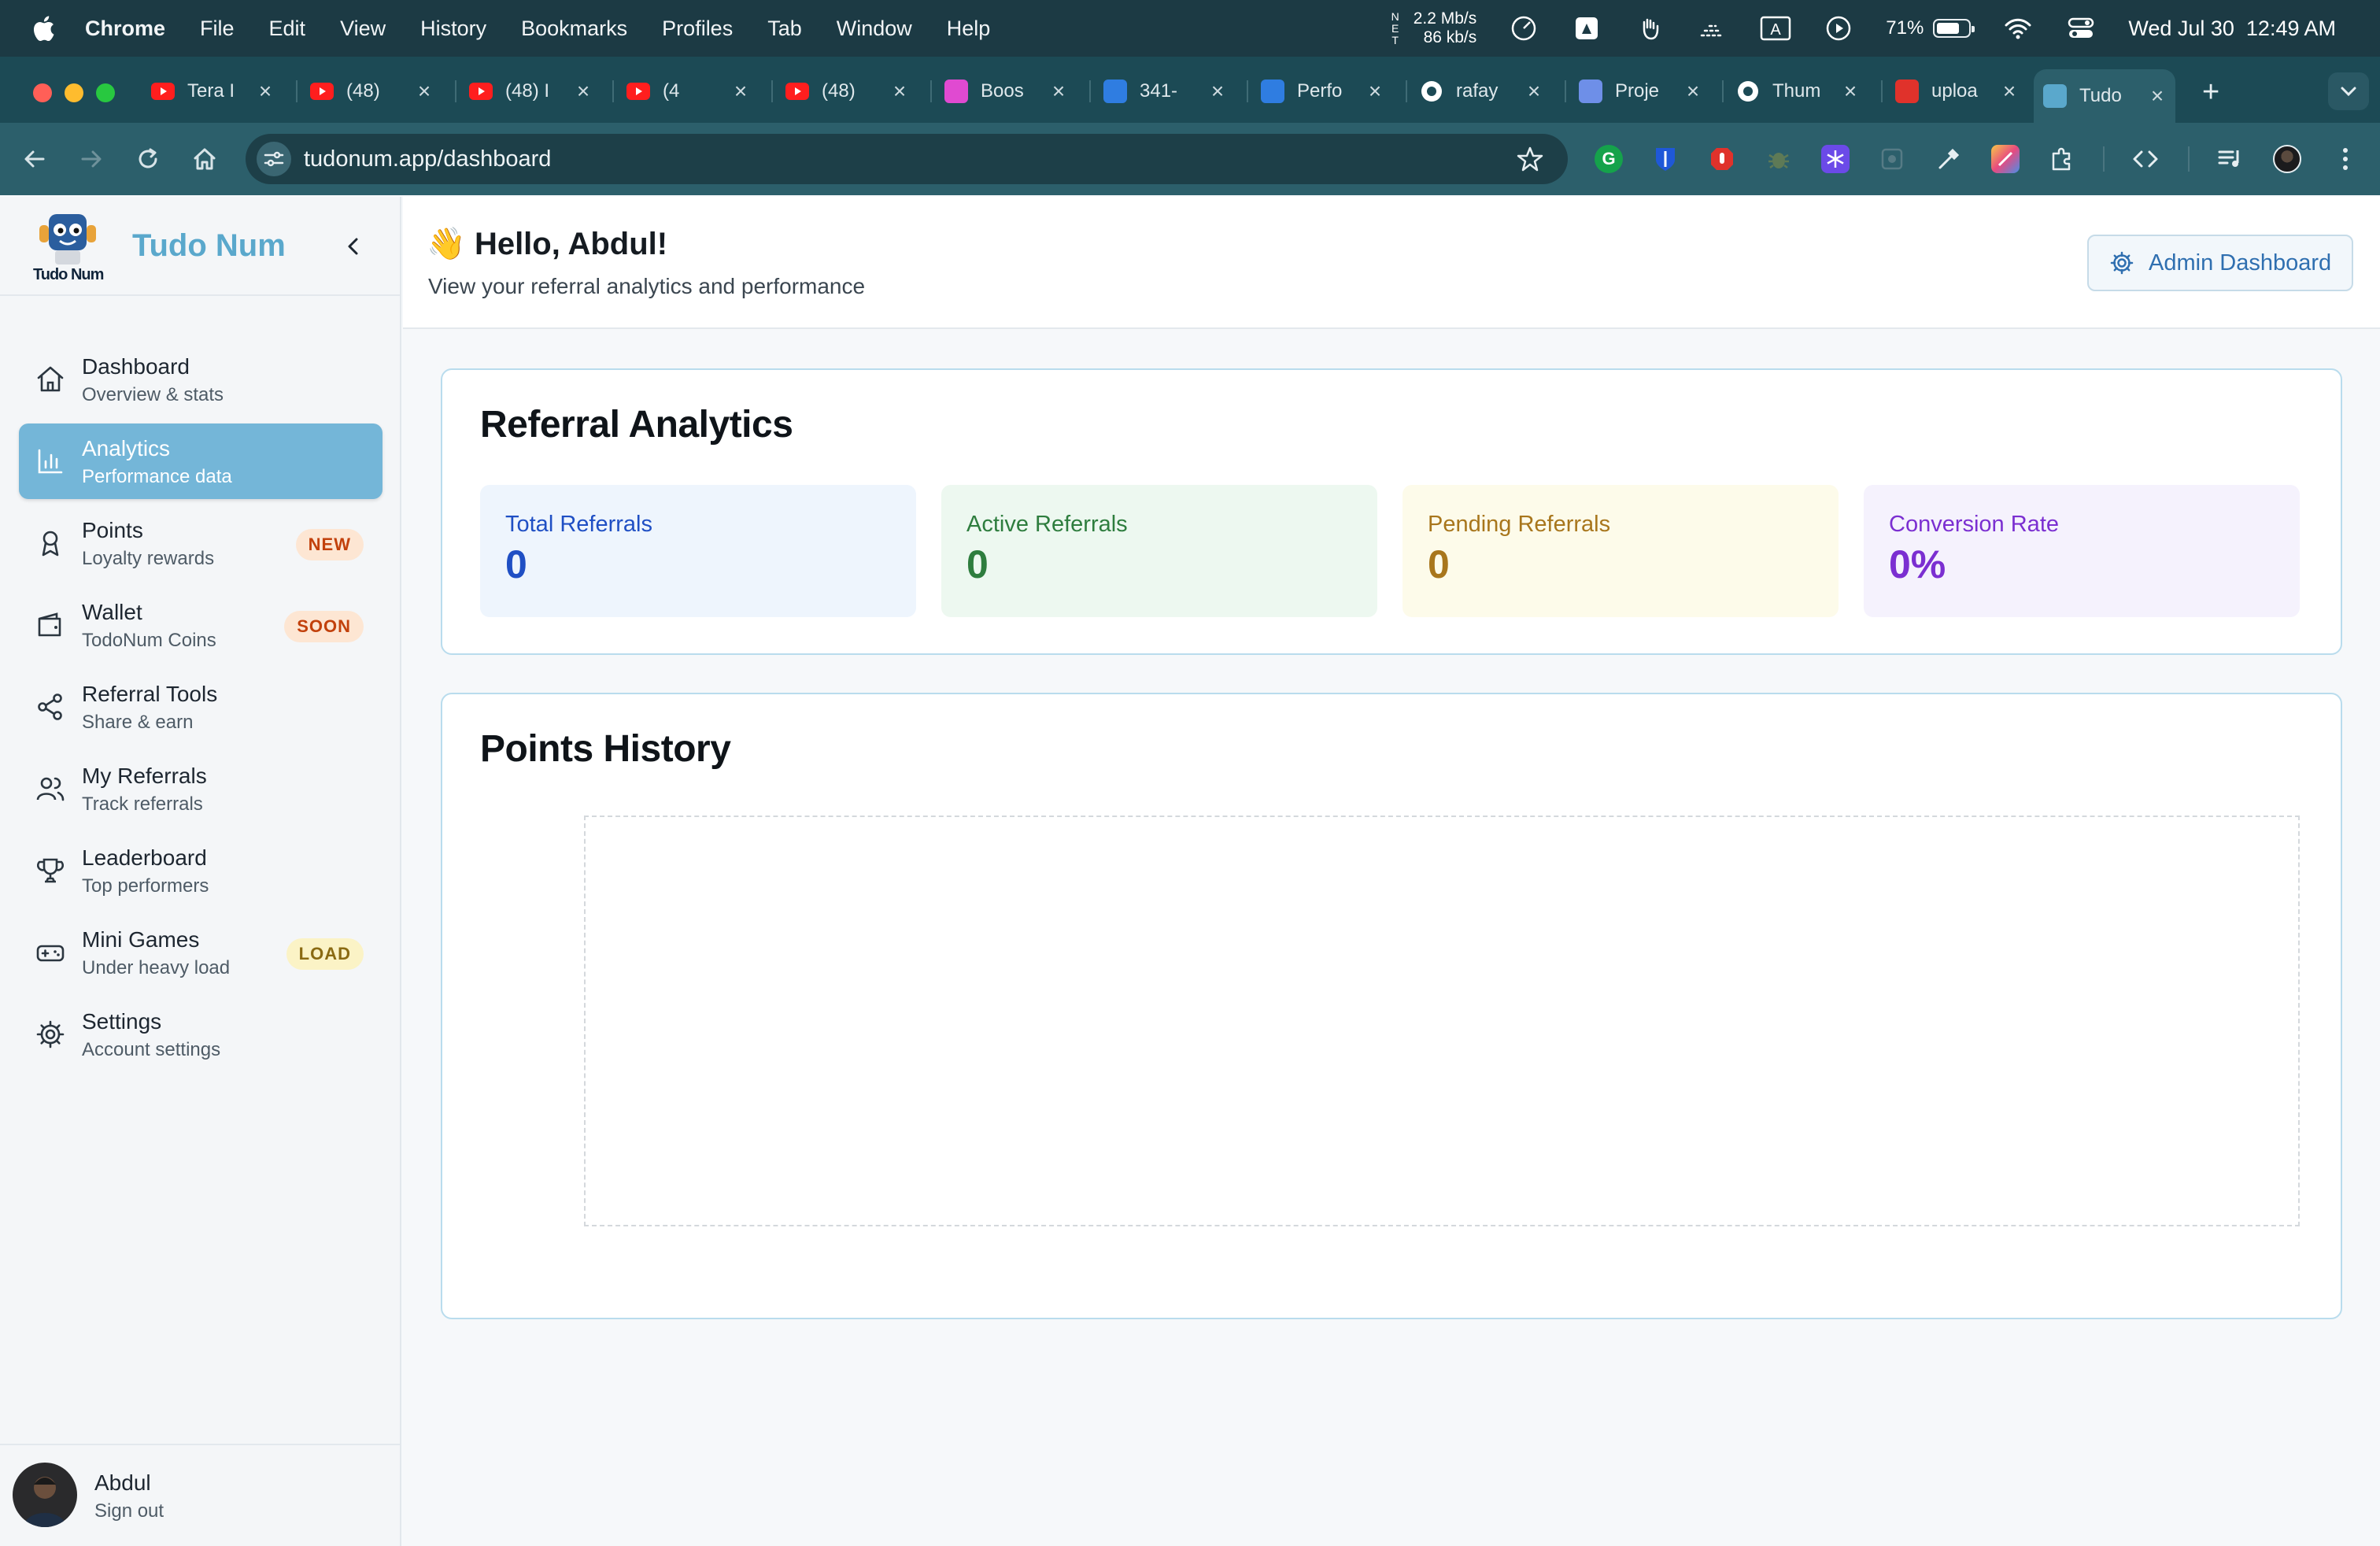  I want to click on sign-out-link: Sign out, so click(129, 1511).